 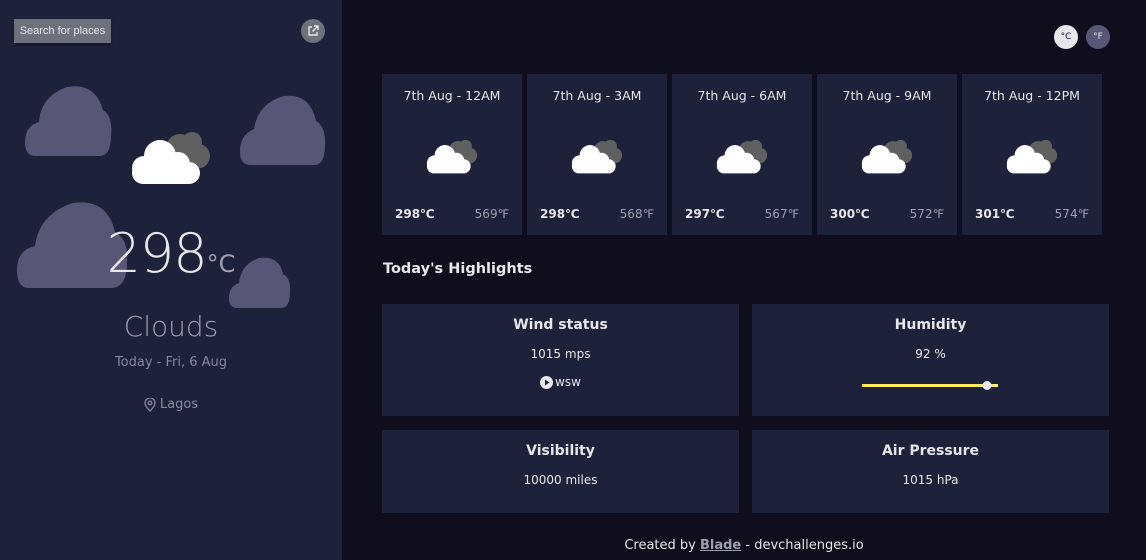 I want to click on map-pin-icon, so click(x=150, y=404).